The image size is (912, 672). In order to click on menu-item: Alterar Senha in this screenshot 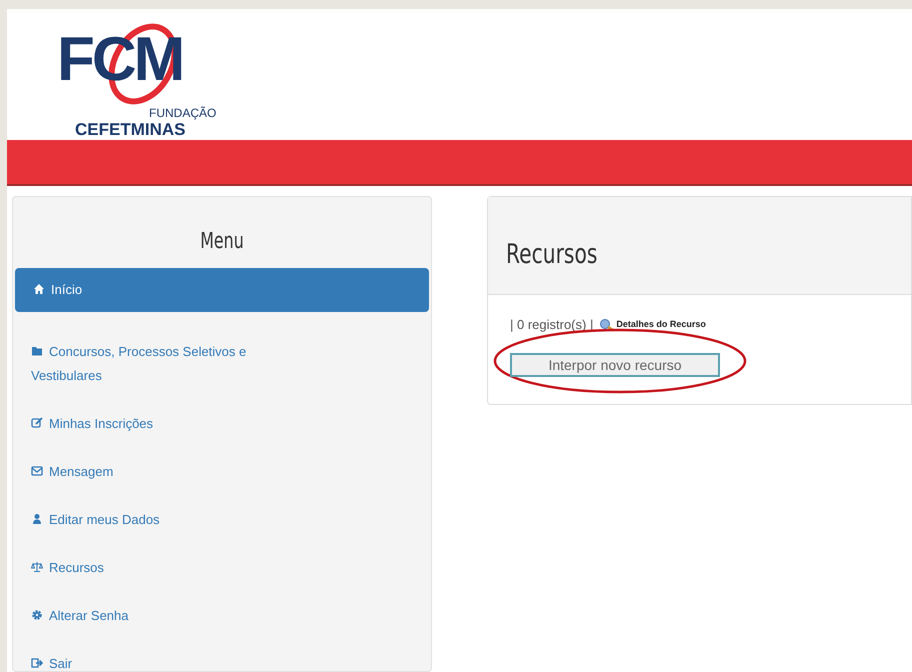, I will do `click(163, 616)`.